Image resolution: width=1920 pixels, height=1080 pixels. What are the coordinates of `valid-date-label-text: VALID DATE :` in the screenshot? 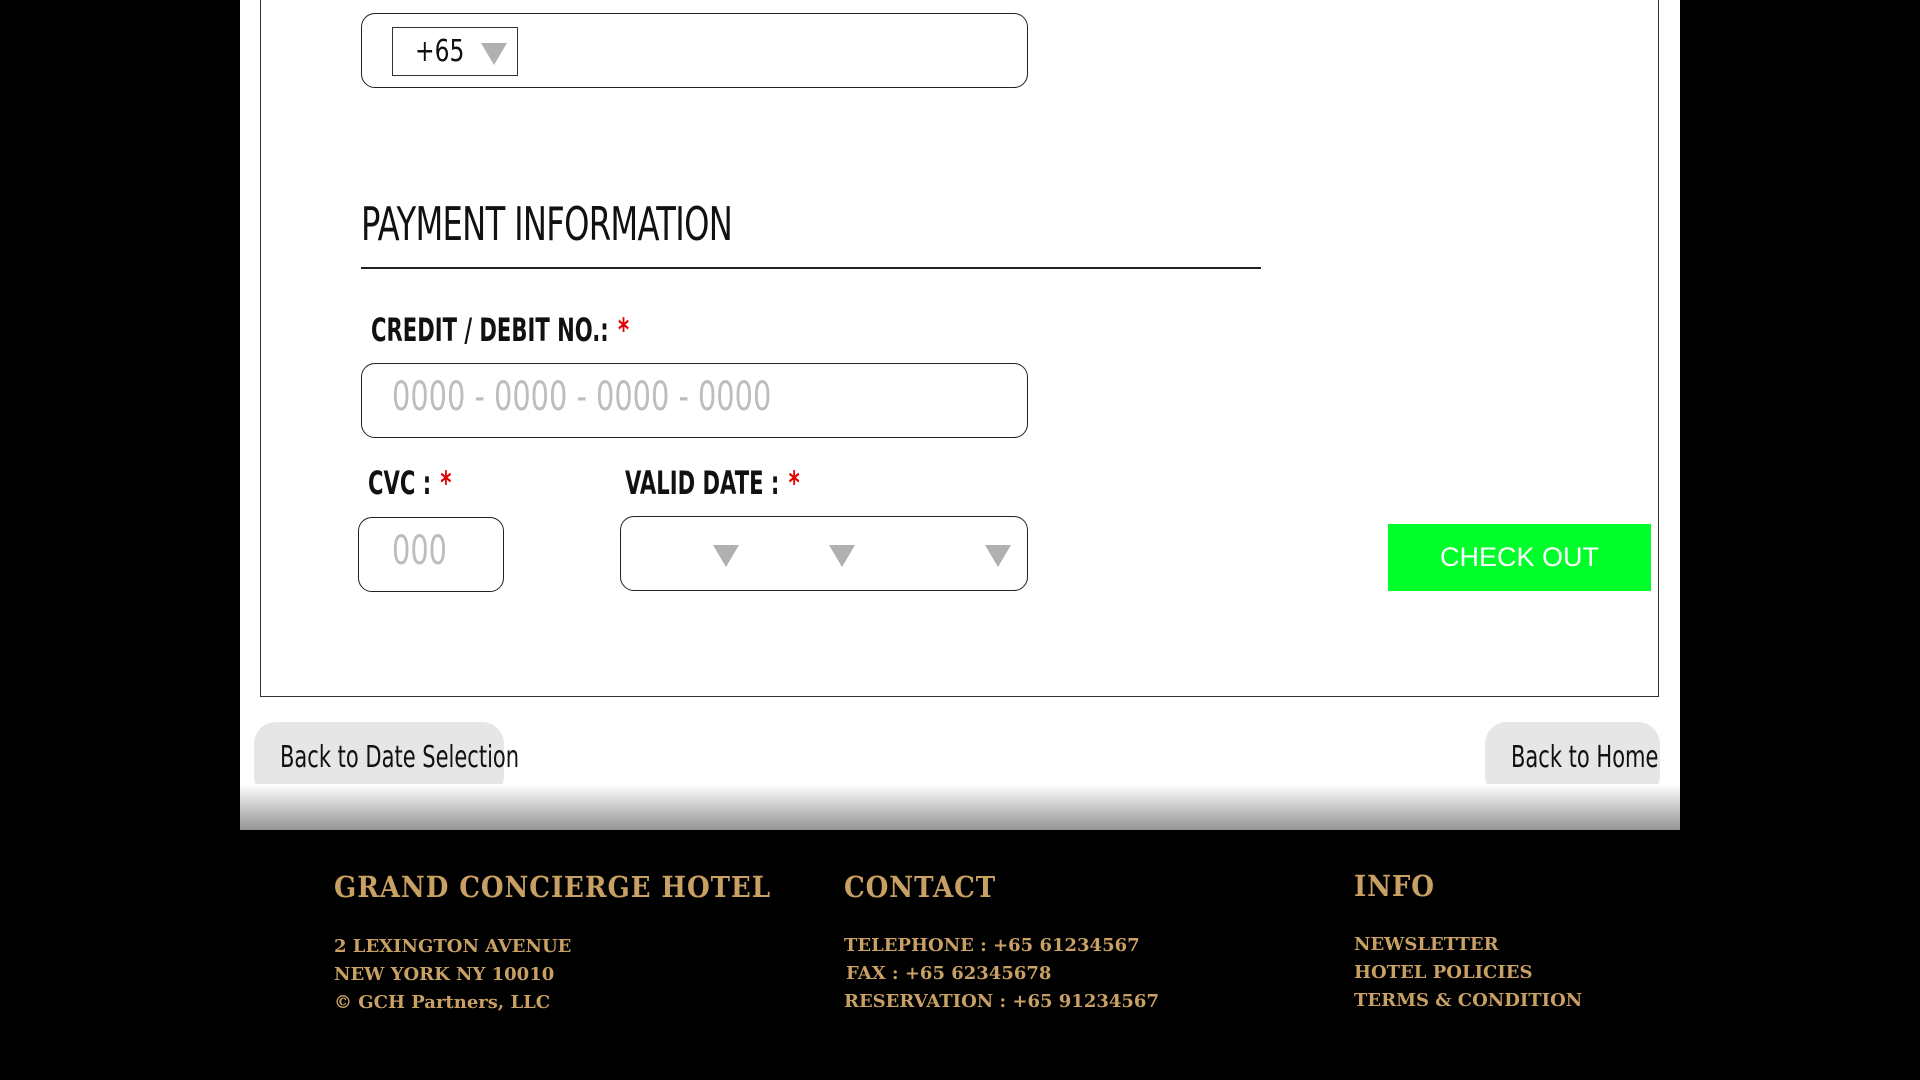 It's located at (702, 483).